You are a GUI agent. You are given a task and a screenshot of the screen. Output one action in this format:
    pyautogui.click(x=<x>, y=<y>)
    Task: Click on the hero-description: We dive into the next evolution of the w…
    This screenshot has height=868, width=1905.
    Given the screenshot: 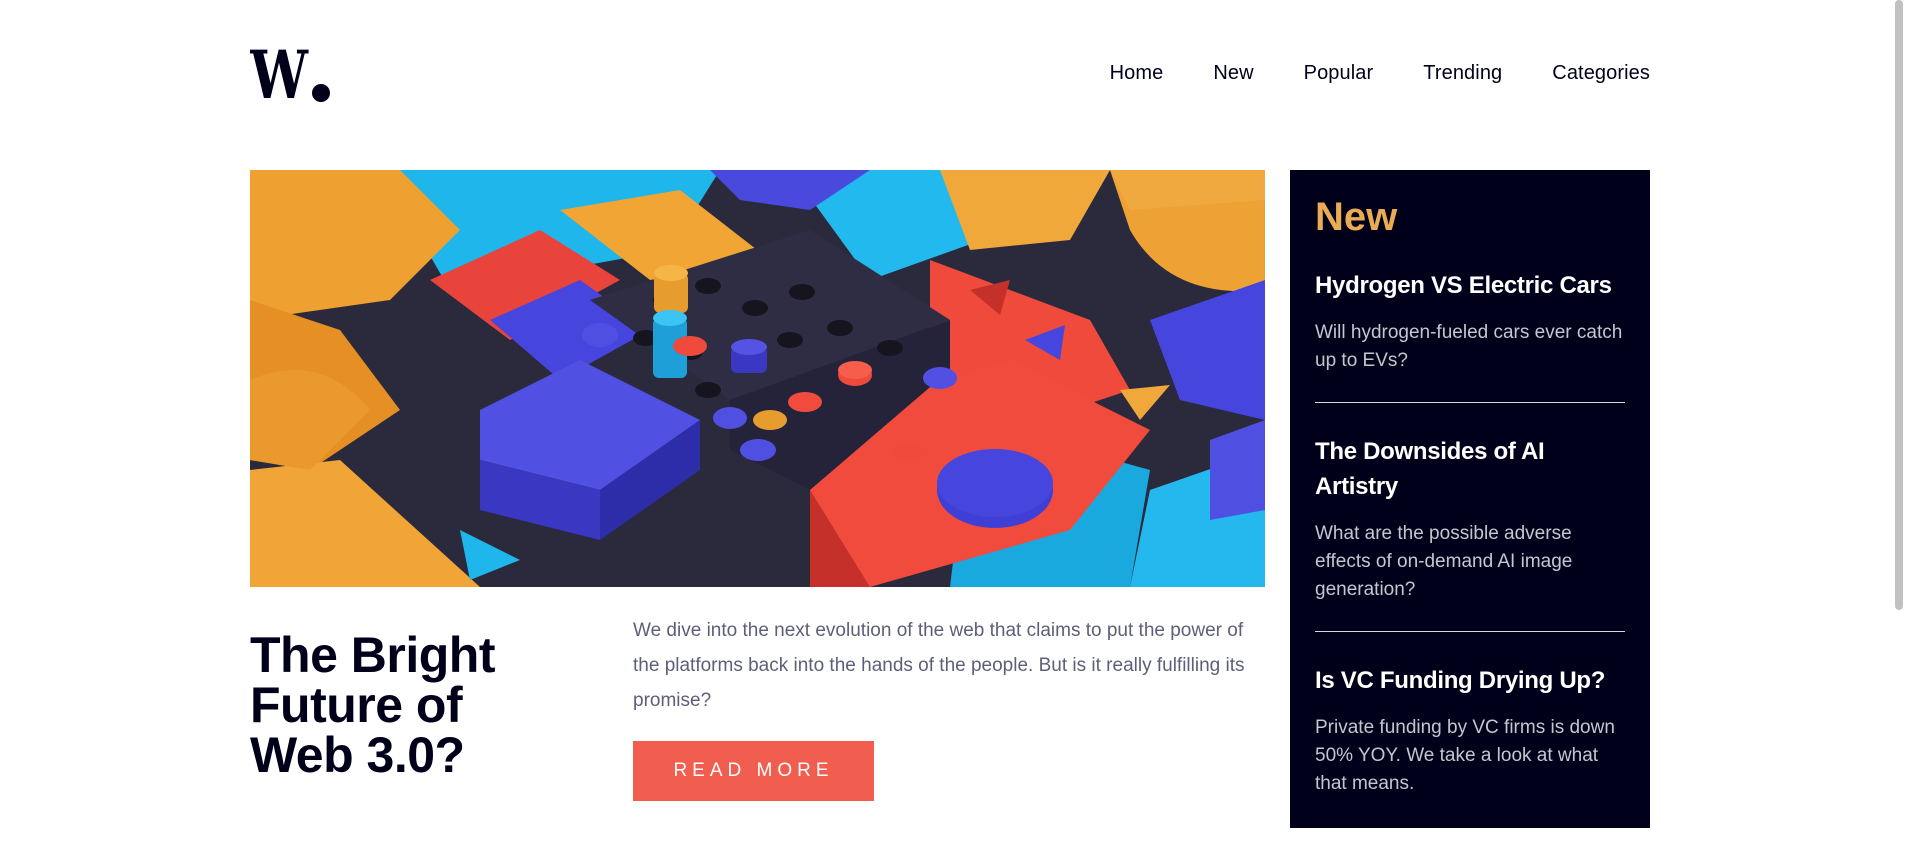 What is the action you would take?
    pyautogui.click(x=939, y=665)
    